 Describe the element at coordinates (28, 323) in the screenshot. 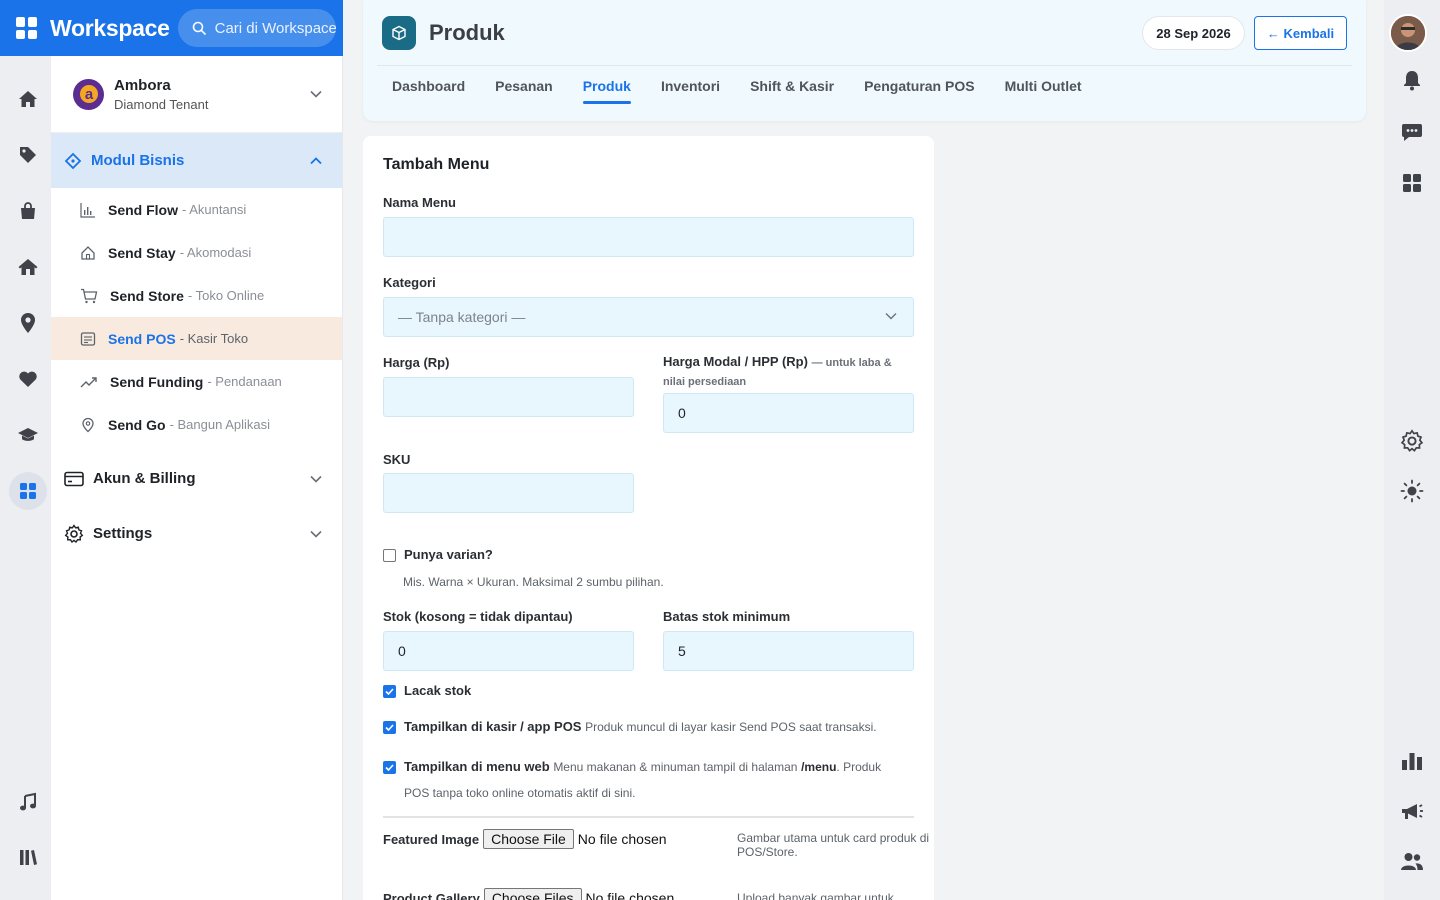

I see `map-pin-icon` at that location.